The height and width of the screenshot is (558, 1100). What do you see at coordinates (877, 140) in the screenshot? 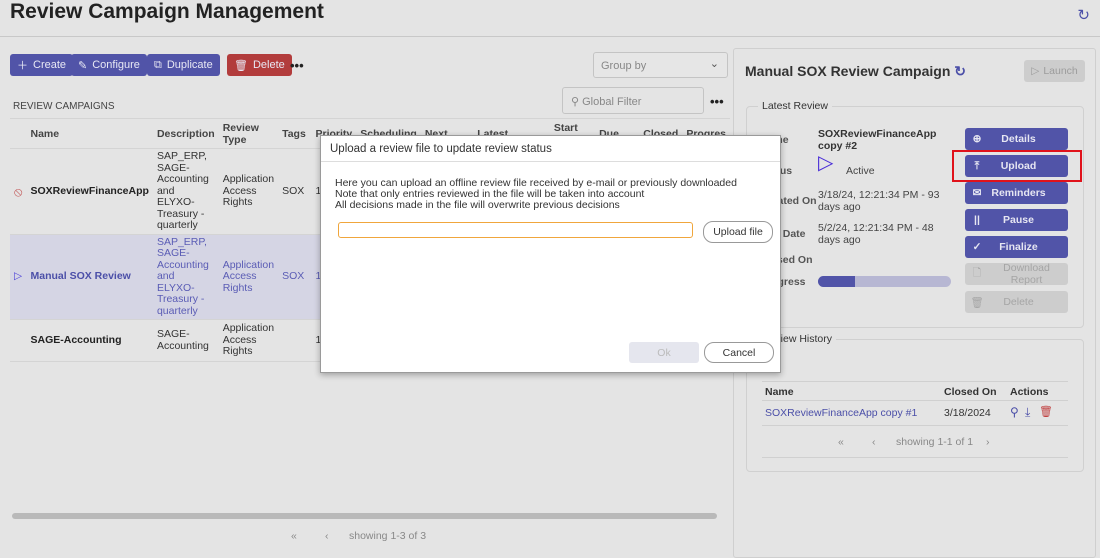
I see `review-name: SOXReviewFinanceApp copy #2` at bounding box center [877, 140].